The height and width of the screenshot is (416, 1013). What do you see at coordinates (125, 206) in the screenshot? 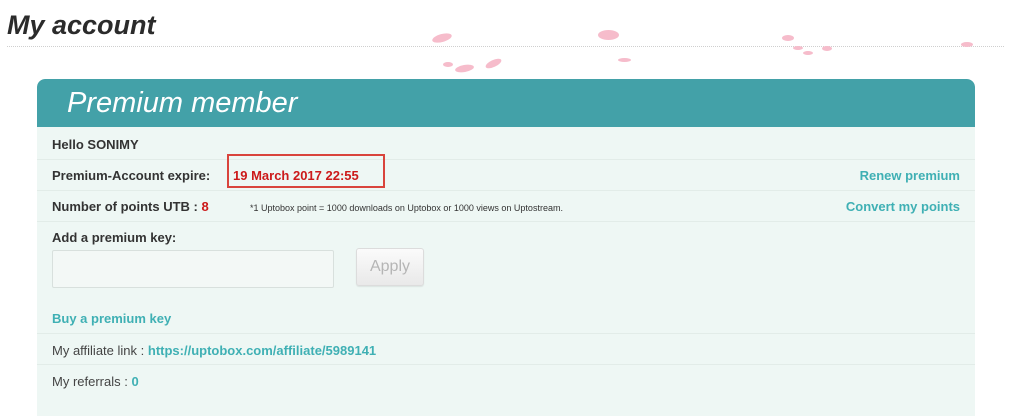
I see `points-label-text: Number of points UTB :` at bounding box center [125, 206].